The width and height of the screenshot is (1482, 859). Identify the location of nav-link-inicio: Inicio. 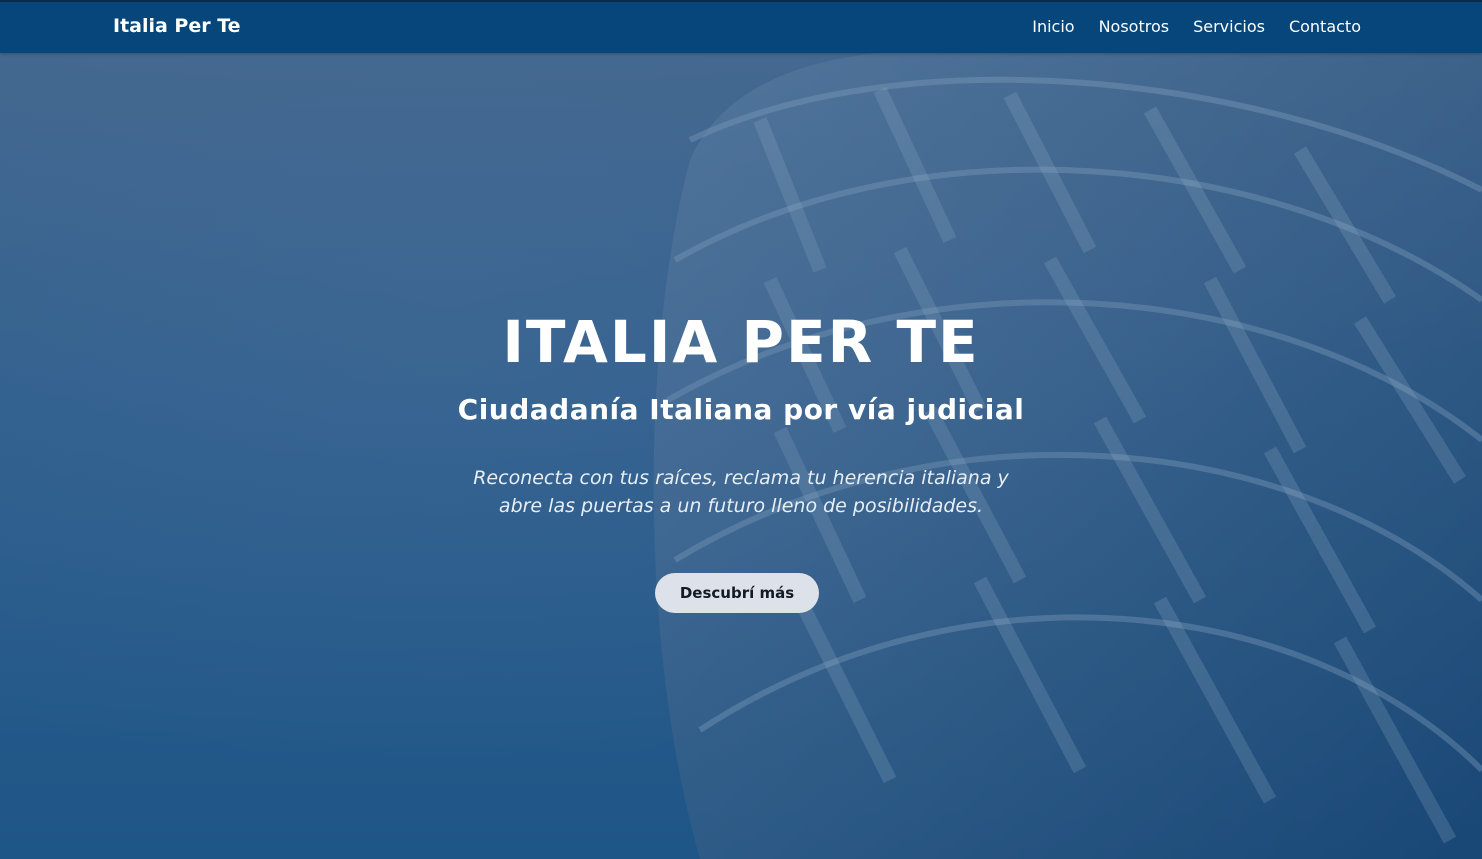
(1053, 26).